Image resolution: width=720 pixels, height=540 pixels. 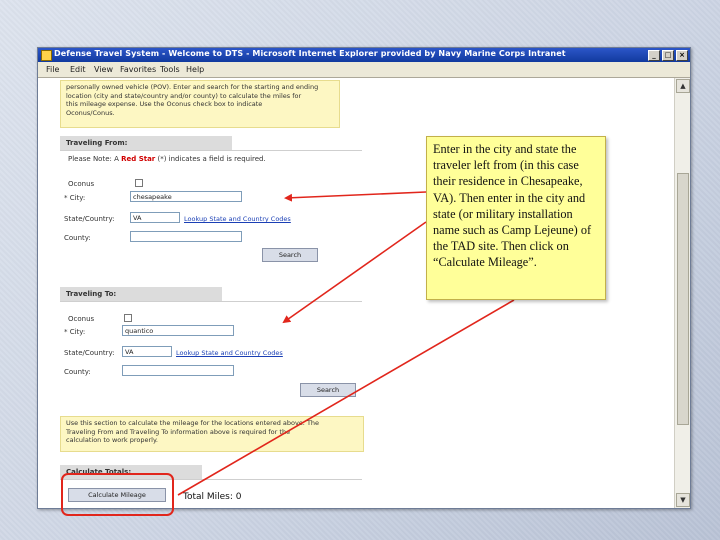 What do you see at coordinates (229, 353) in the screenshot?
I see `to-lookup-link: Lookup State and Country Codes` at bounding box center [229, 353].